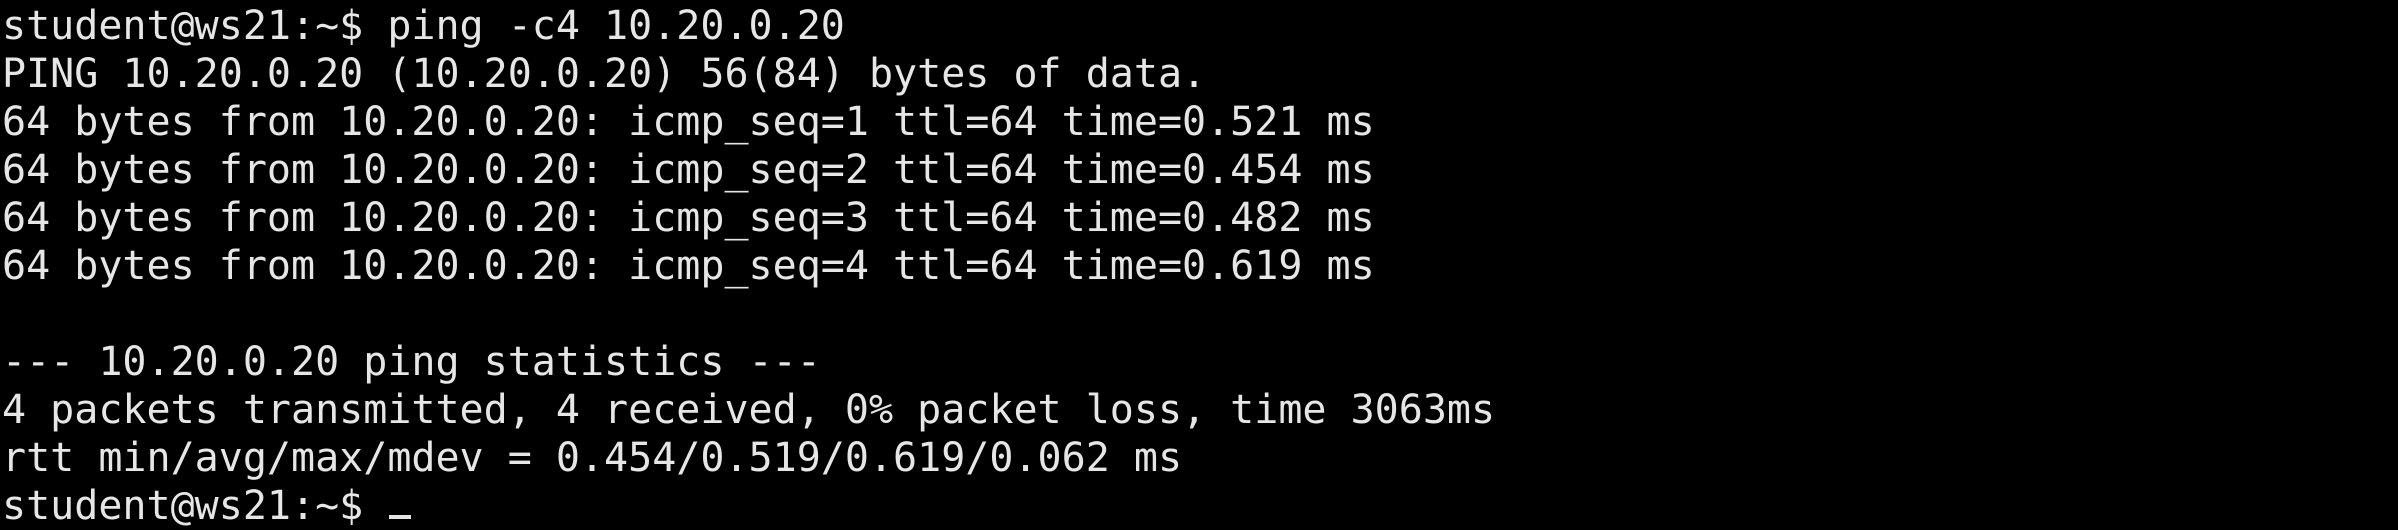 This screenshot has width=2398, height=530. I want to click on terminal-line-statistics-header: --- 10.20.0.20 ping statistics ---, so click(411, 362).